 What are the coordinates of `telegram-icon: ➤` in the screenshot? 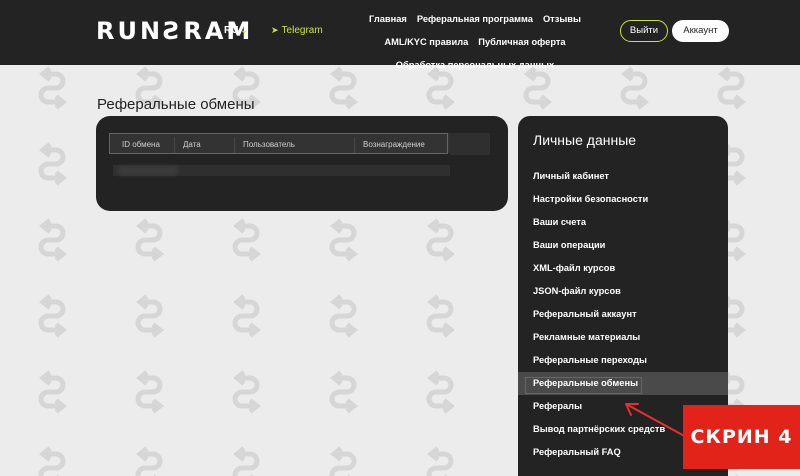 It's located at (275, 30).